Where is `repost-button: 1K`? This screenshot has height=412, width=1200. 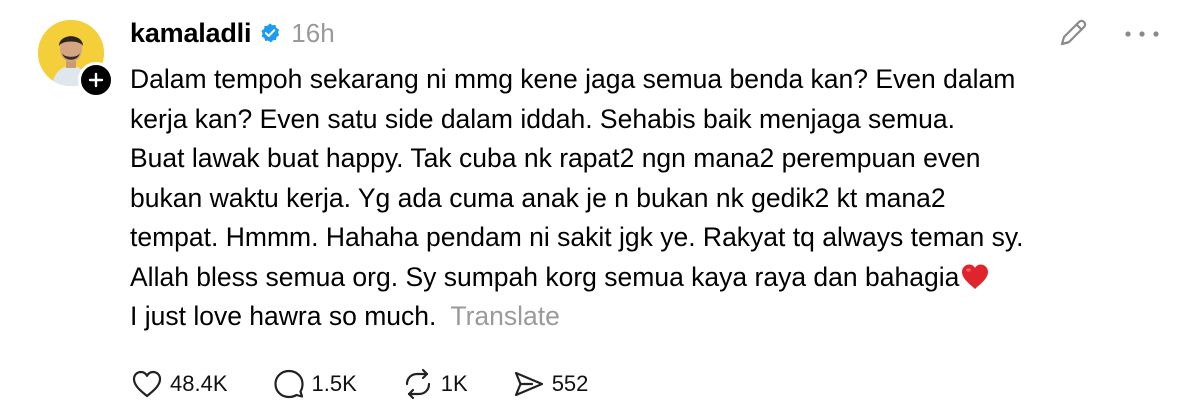 repost-button: 1K is located at coordinates (434, 384).